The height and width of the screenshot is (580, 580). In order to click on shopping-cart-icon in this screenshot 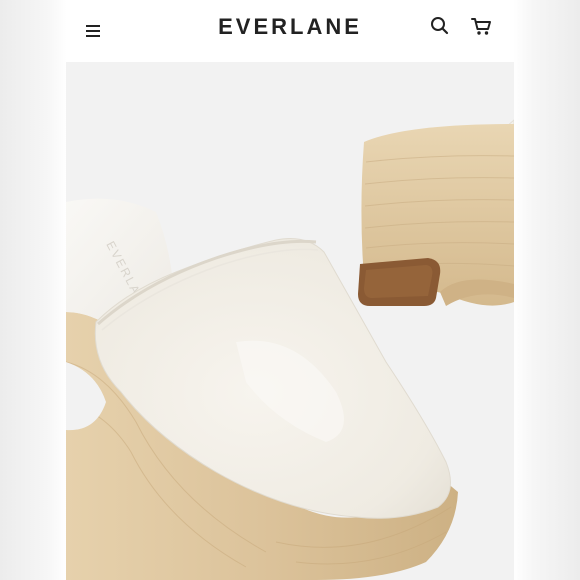, I will do `click(482, 26)`.